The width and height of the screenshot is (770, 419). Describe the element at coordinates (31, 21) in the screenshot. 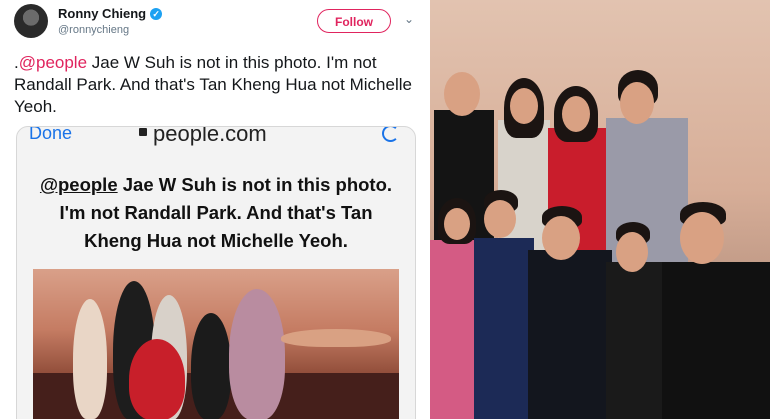

I see `avatar` at that location.